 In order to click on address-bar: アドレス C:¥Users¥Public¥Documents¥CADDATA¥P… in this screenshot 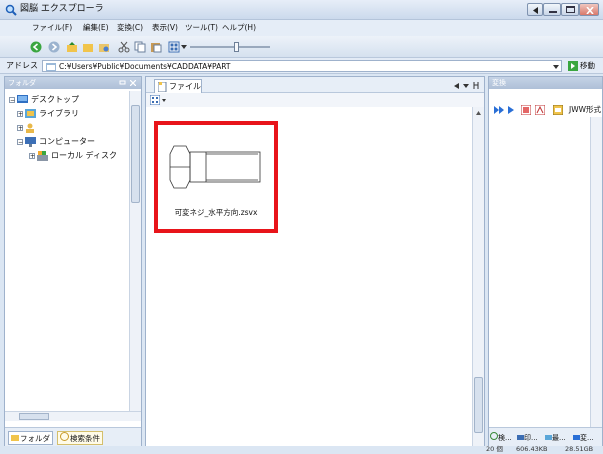, I will do `click(301, 66)`.